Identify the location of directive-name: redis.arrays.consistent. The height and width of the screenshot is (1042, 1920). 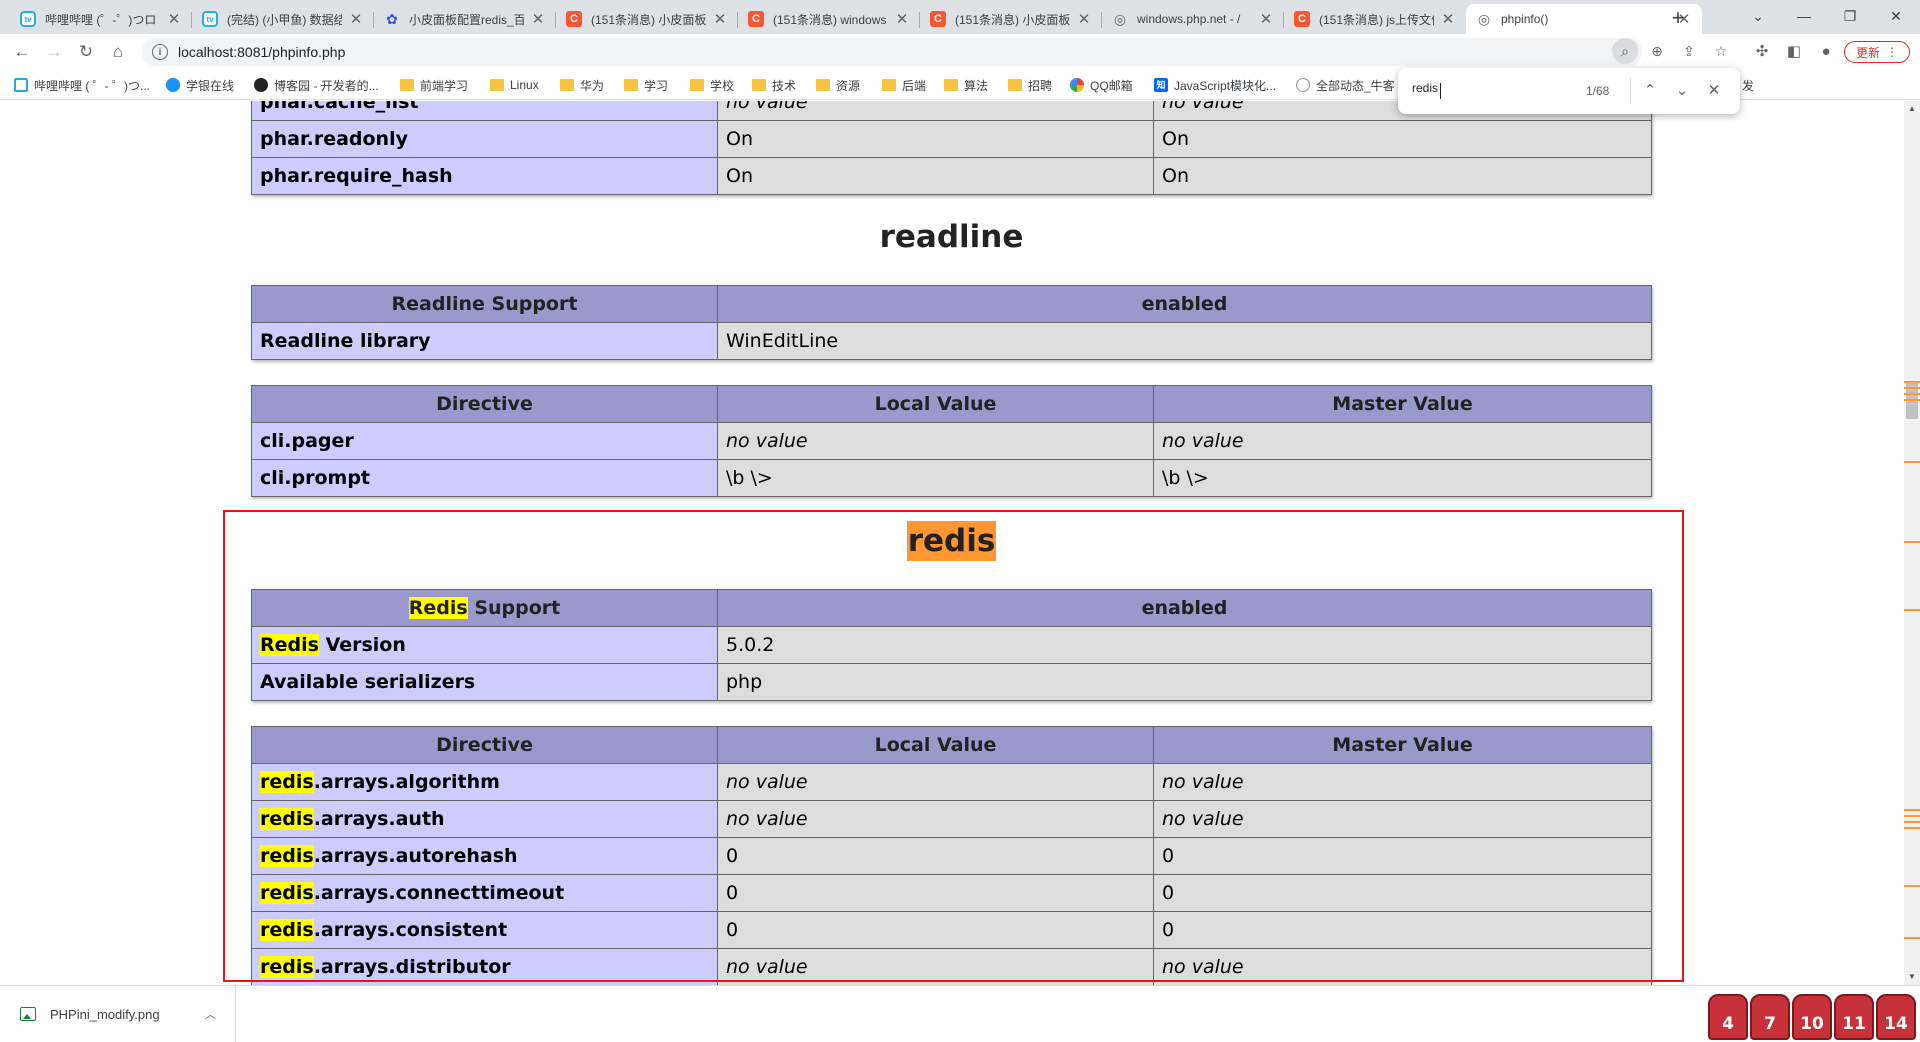
(484, 930).